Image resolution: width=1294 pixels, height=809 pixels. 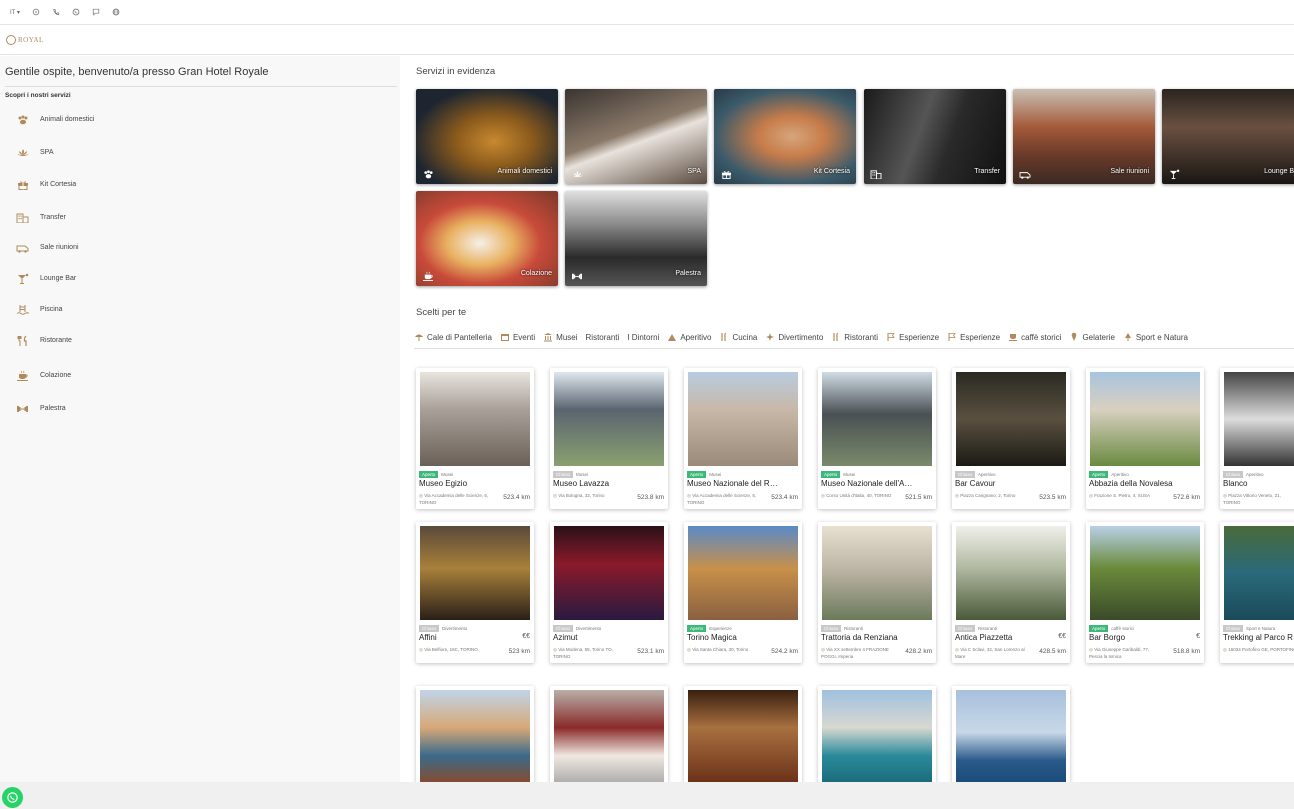 What do you see at coordinates (47, 247) in the screenshot?
I see `sidebar-item-sale-riunioni: Sale riunioni` at bounding box center [47, 247].